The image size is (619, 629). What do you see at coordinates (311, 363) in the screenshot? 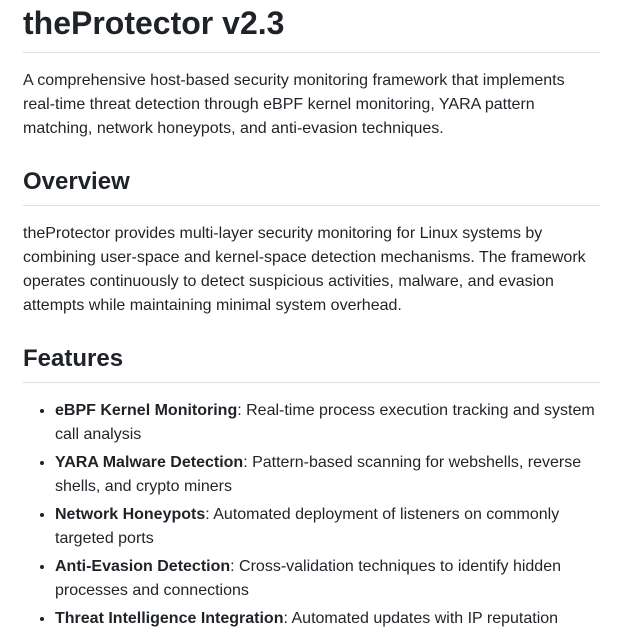
I see `features-heading: Features` at bounding box center [311, 363].